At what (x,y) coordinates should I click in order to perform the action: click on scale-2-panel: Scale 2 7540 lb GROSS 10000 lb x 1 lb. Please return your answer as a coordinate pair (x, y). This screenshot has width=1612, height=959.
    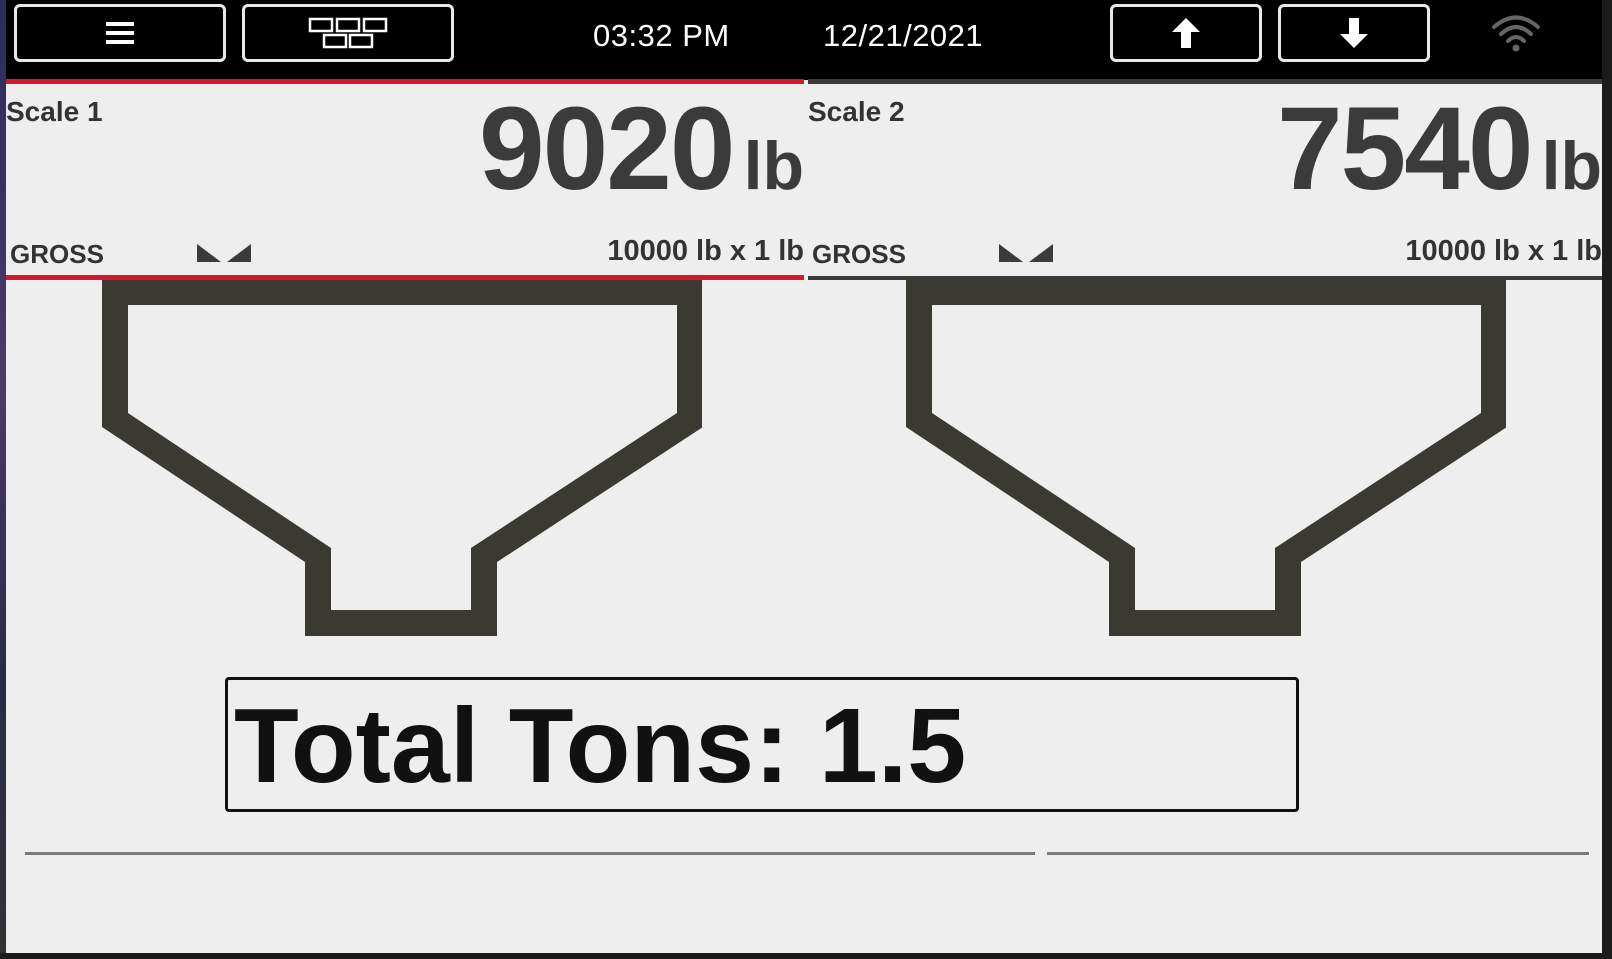
    Looking at the image, I should click on (1205, 179).